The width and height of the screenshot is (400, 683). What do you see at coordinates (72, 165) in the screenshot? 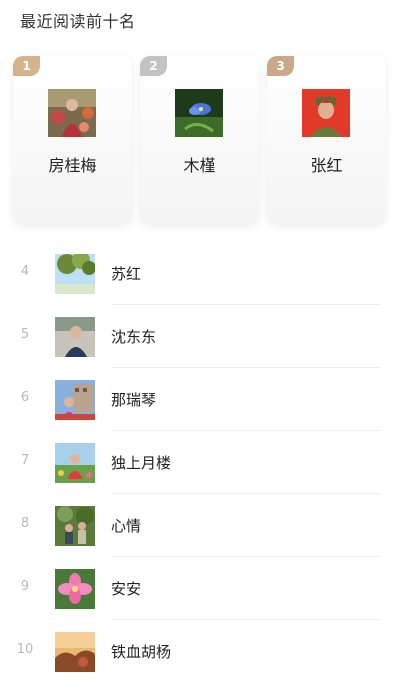
I see `reader-name: 房桂梅` at bounding box center [72, 165].